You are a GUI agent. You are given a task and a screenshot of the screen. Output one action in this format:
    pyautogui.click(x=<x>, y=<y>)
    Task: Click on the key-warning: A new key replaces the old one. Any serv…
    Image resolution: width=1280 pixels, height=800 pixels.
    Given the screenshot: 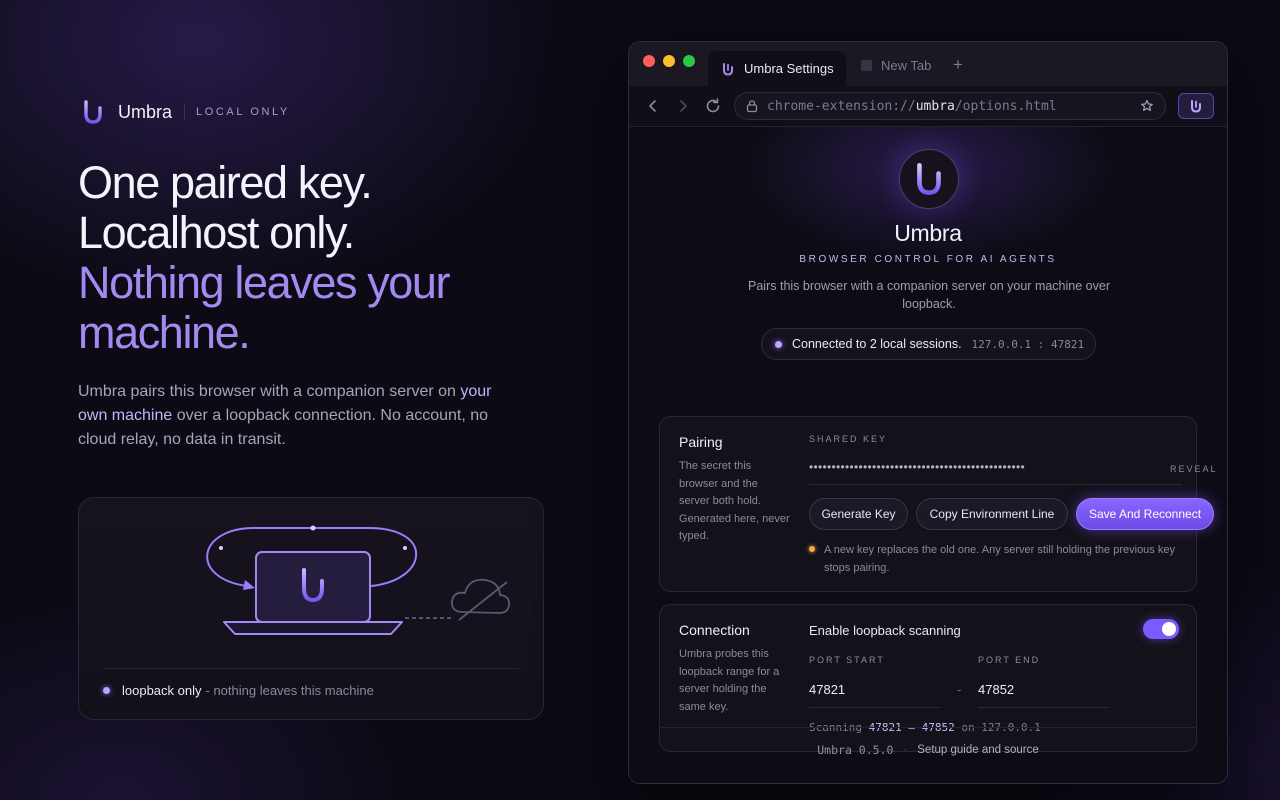 What is the action you would take?
    pyautogui.click(x=1006, y=559)
    